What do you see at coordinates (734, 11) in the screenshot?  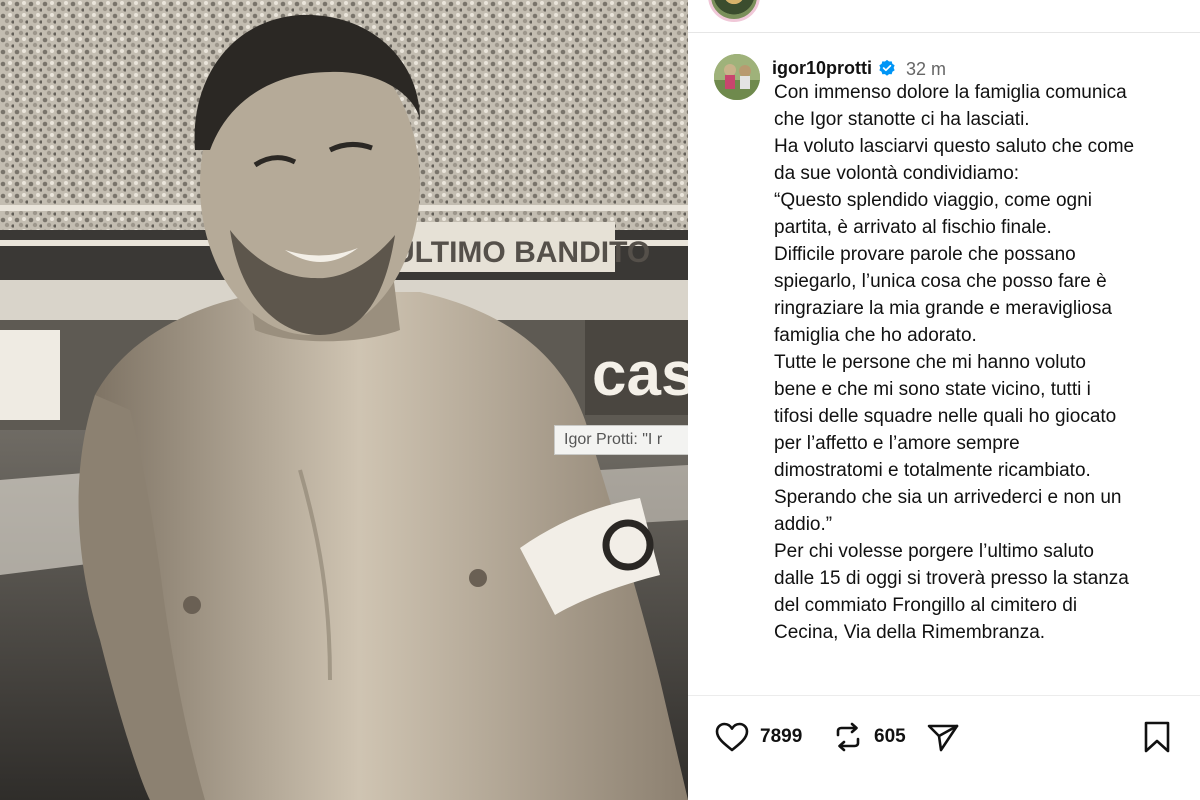 I see `story-avatar` at bounding box center [734, 11].